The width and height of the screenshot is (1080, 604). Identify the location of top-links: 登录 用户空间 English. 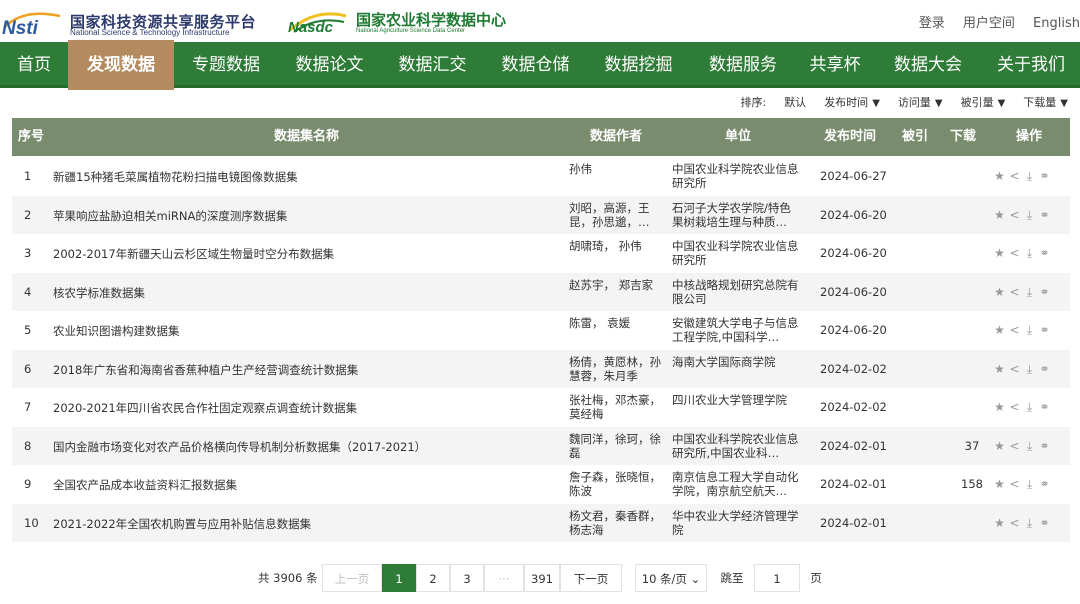
(992, 21).